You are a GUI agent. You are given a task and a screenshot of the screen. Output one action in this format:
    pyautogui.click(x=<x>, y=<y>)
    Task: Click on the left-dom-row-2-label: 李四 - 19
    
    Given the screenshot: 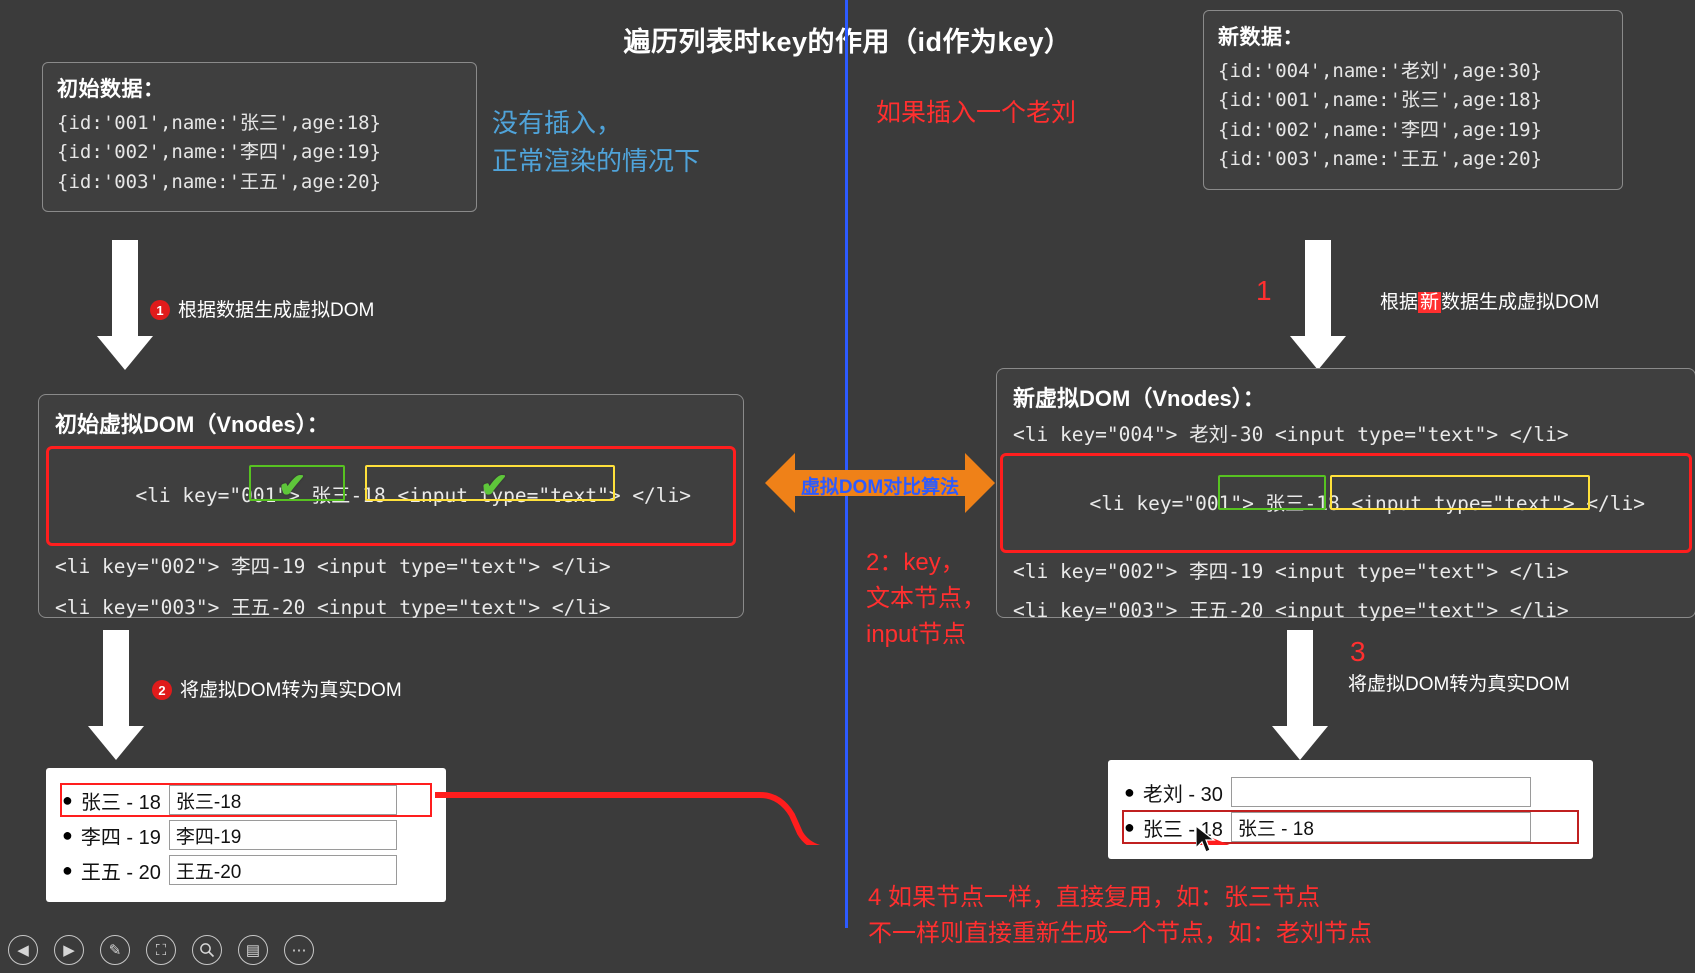 What is the action you would take?
    pyautogui.click(x=120, y=837)
    